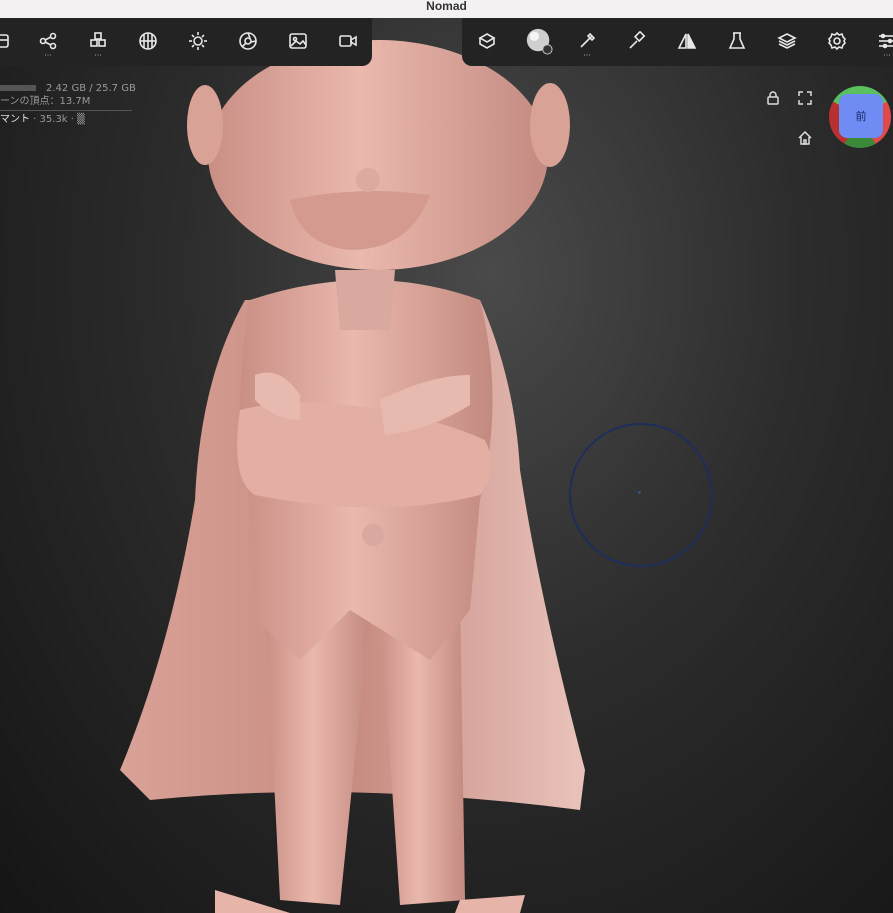  I want to click on brush-icon: ···, so click(587, 44).